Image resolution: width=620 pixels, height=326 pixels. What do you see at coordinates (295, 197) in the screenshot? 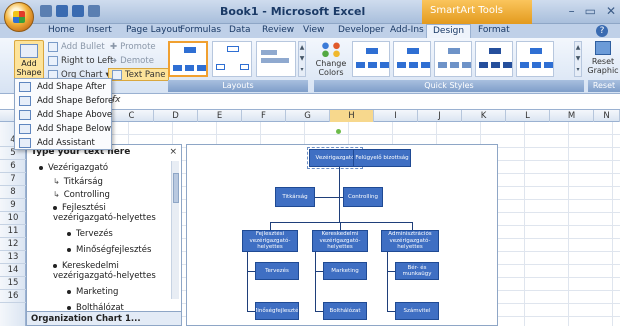
I see `org-node-secretariat: Titkárság` at bounding box center [295, 197].